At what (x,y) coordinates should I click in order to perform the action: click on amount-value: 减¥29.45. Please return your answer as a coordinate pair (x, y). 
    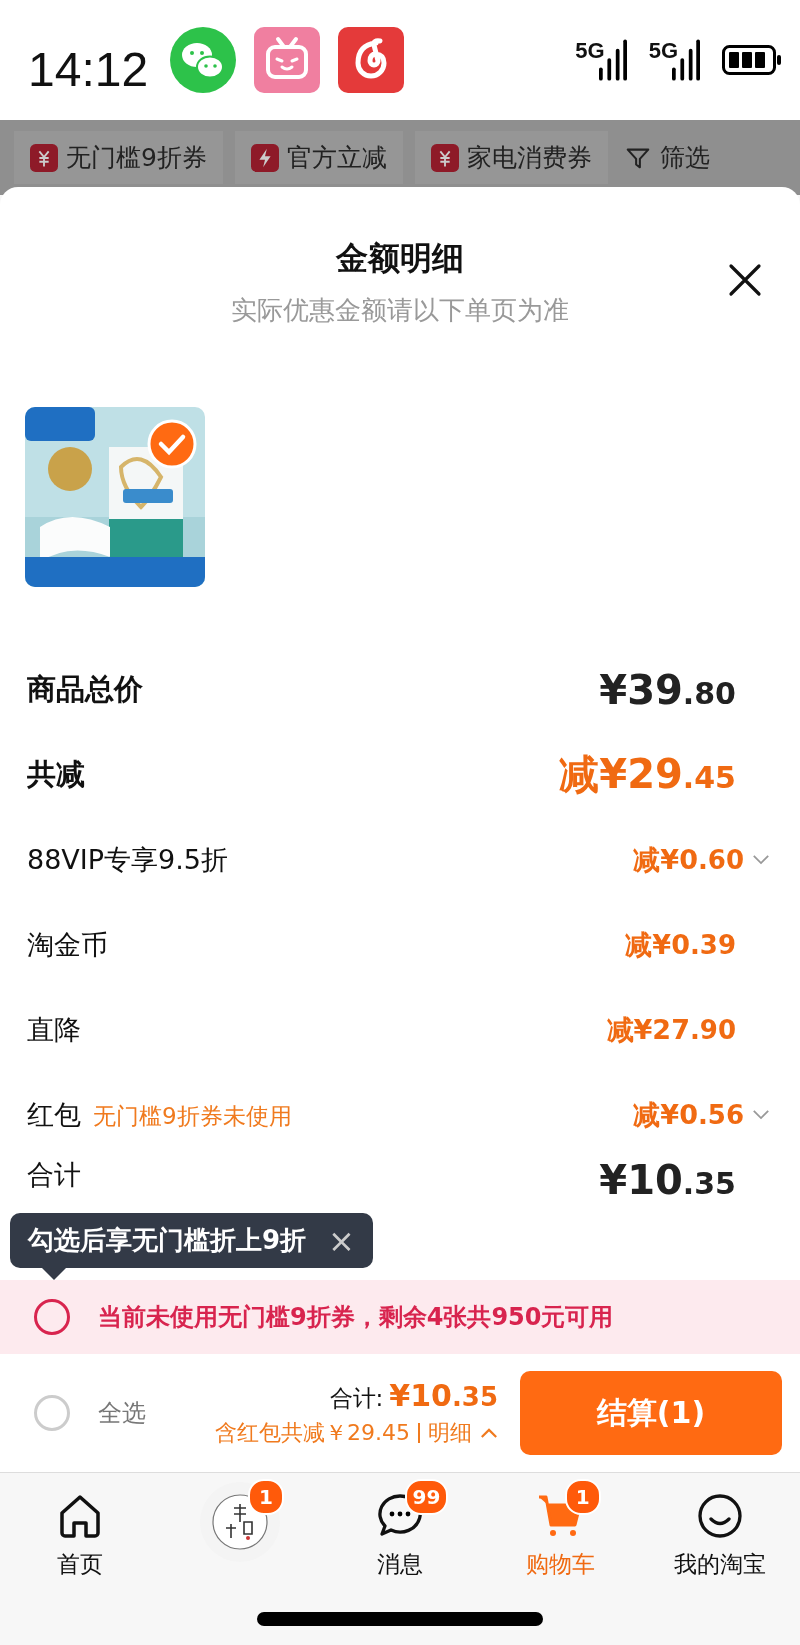
    Looking at the image, I should click on (647, 774).